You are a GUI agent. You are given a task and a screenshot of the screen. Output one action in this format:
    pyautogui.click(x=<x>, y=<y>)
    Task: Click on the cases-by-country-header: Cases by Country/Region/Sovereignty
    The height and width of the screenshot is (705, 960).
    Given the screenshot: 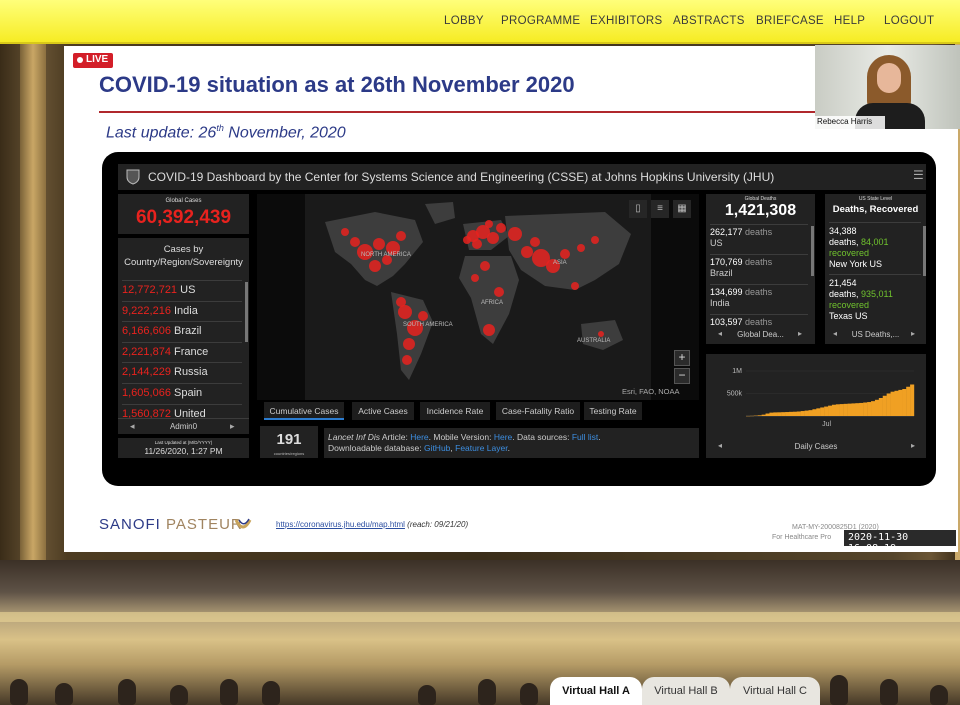 What is the action you would take?
    pyautogui.click(x=183, y=256)
    